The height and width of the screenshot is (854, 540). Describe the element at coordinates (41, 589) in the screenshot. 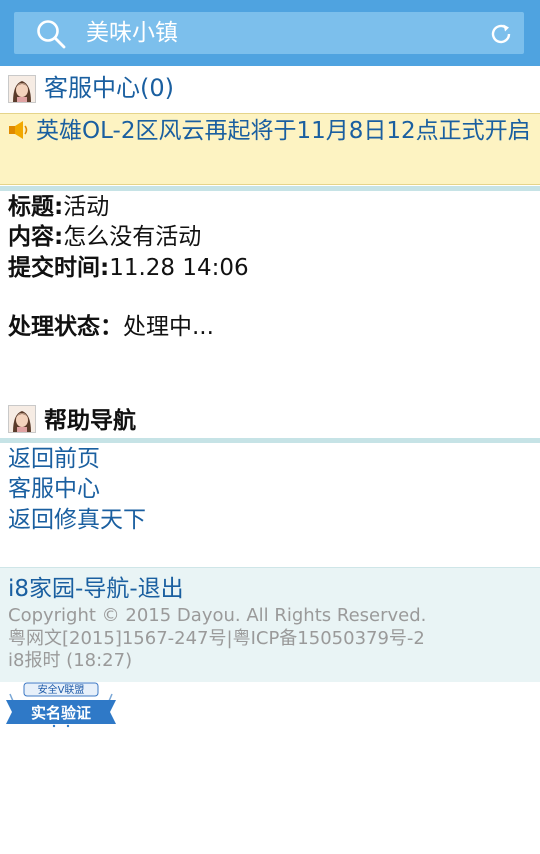

I see `home-link: i8家园` at that location.